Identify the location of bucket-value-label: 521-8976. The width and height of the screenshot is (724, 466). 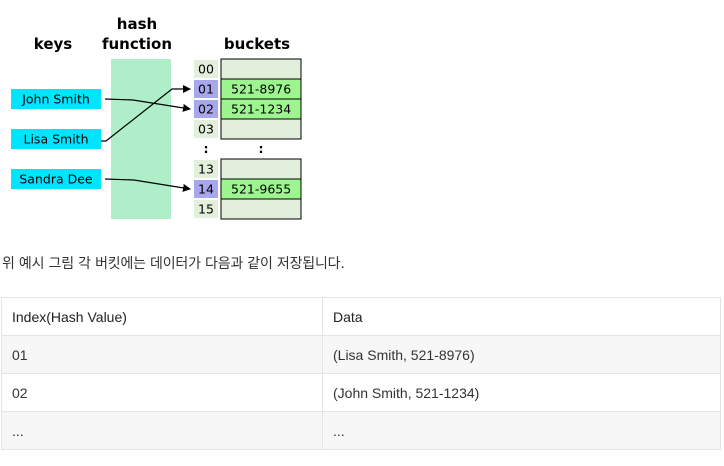
(261, 89).